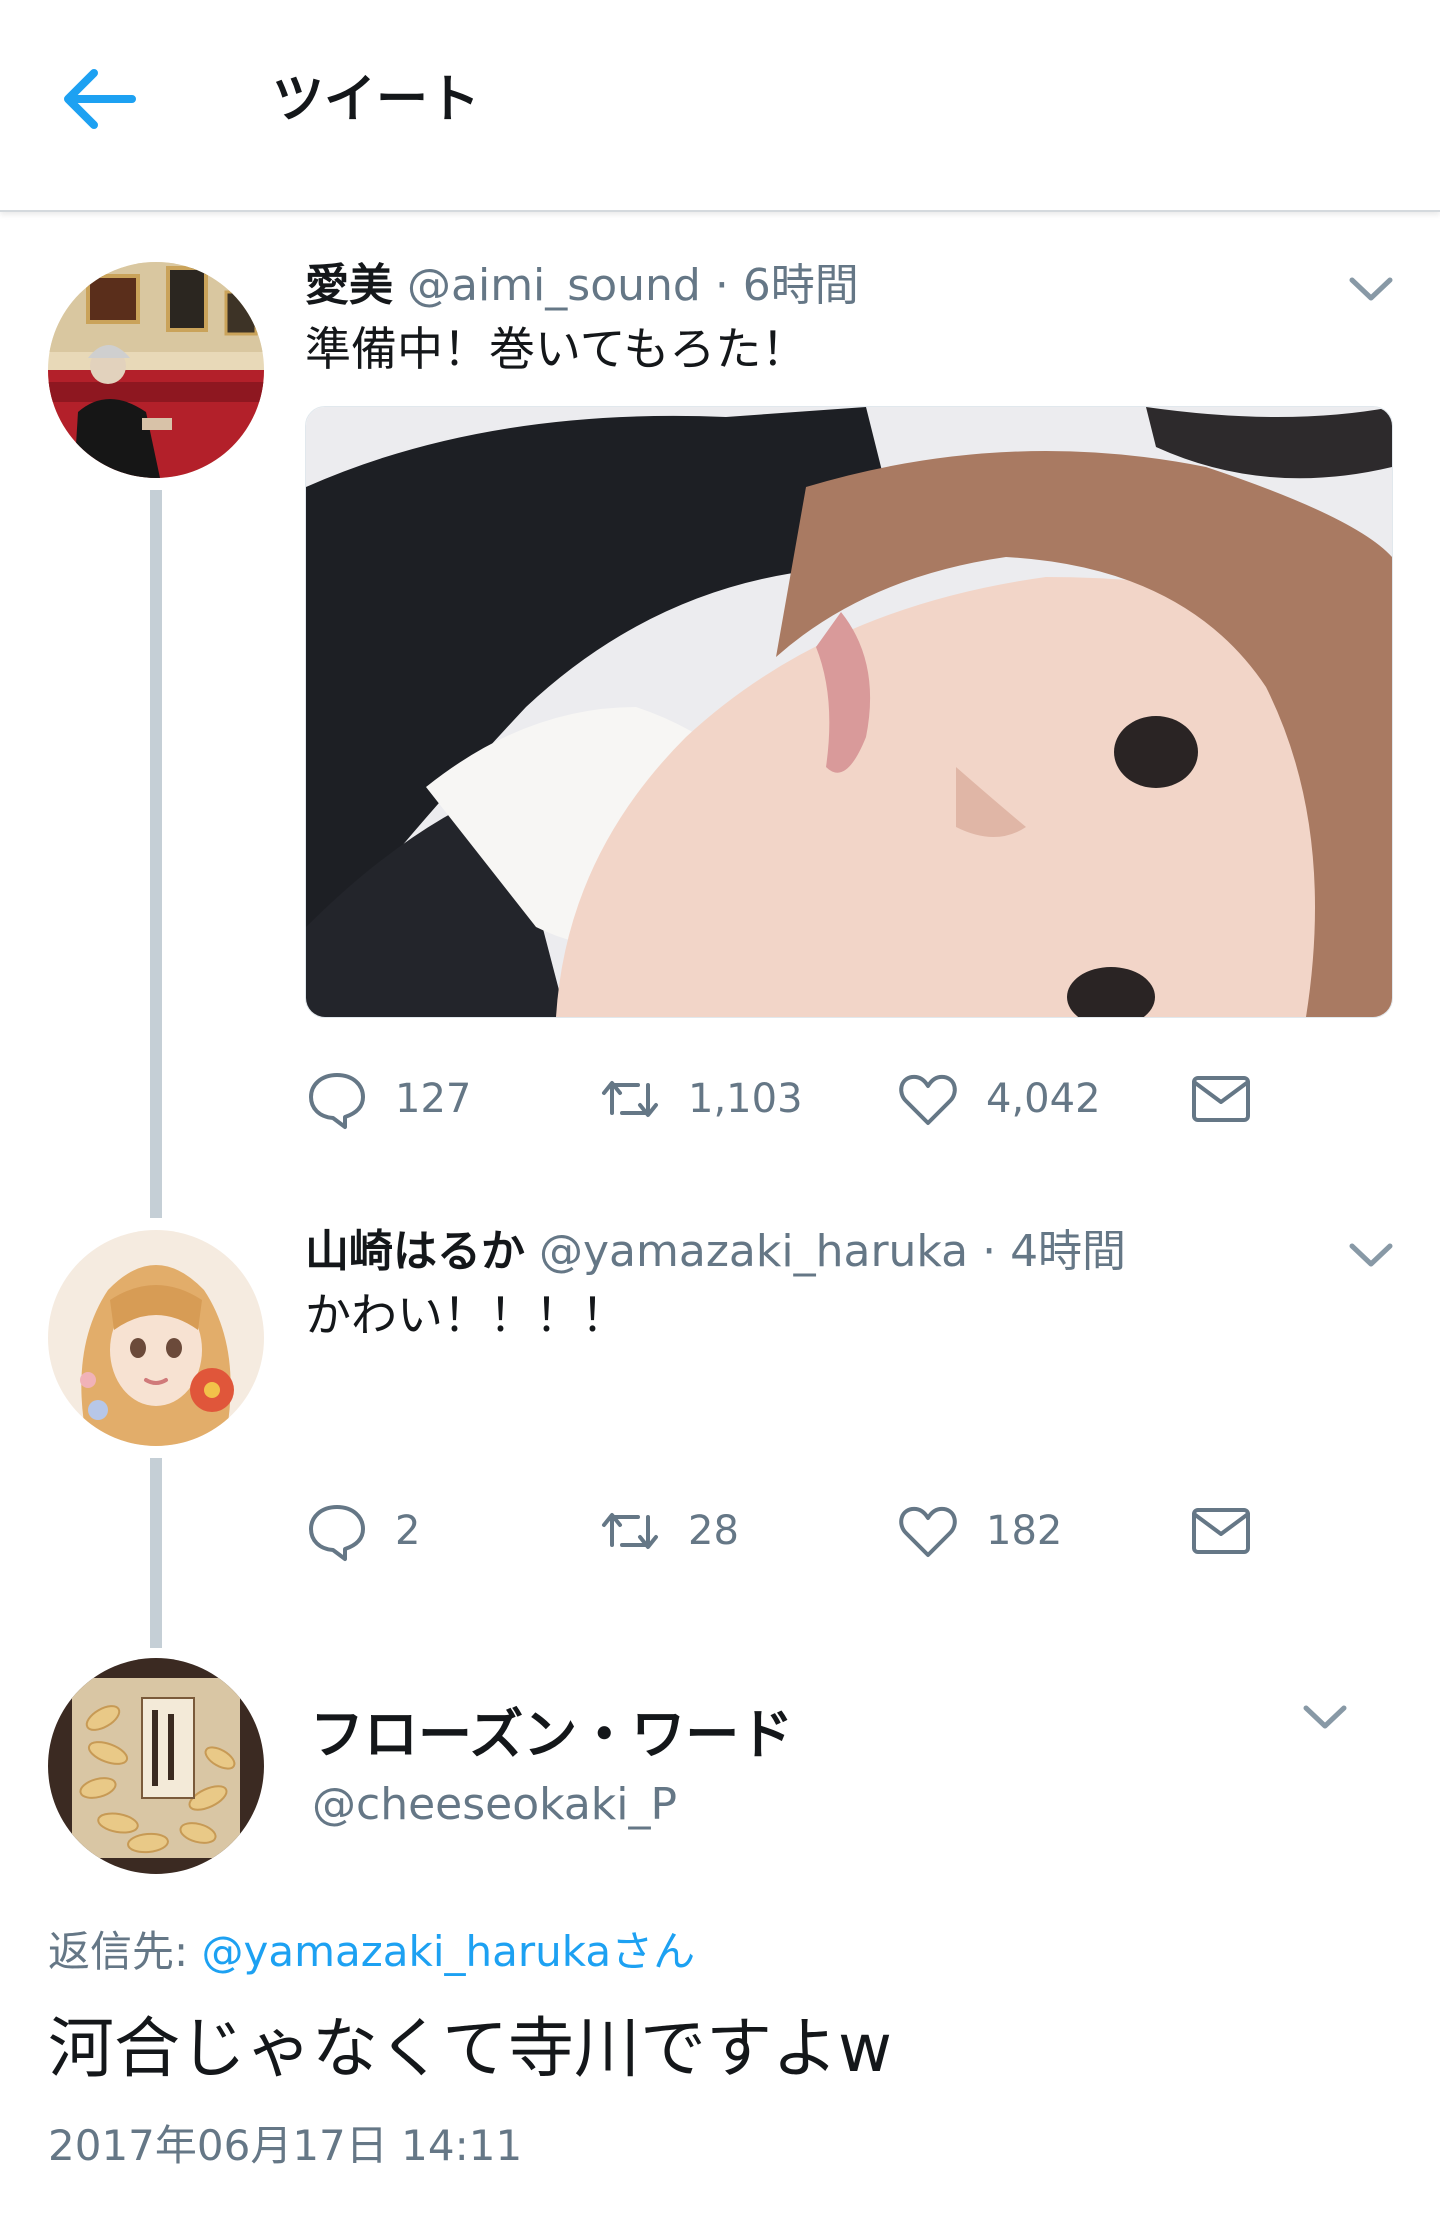 This screenshot has height=2222, width=1440. I want to click on tweet-header: 山崎はるか @yamazaki_haruka · 4時間, so click(715, 1252).